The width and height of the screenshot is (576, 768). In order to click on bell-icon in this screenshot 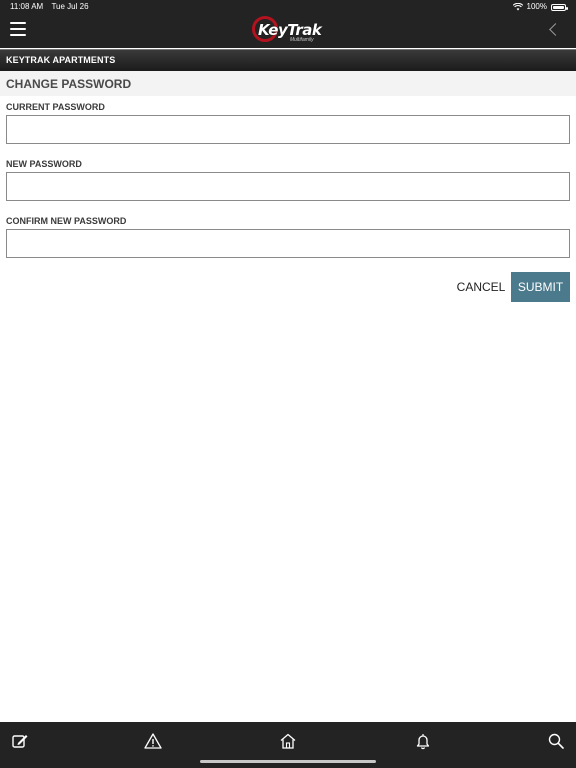, I will do `click(423, 741)`.